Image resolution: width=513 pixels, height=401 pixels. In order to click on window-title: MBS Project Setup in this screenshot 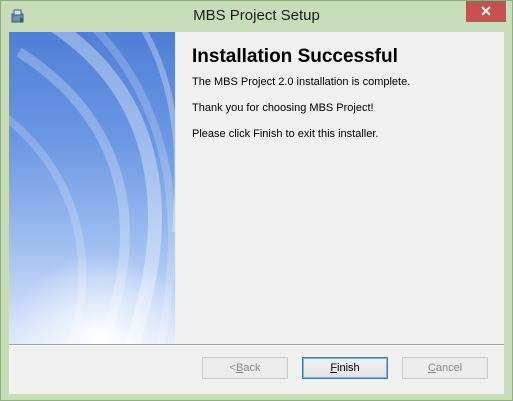, I will do `click(256, 15)`.